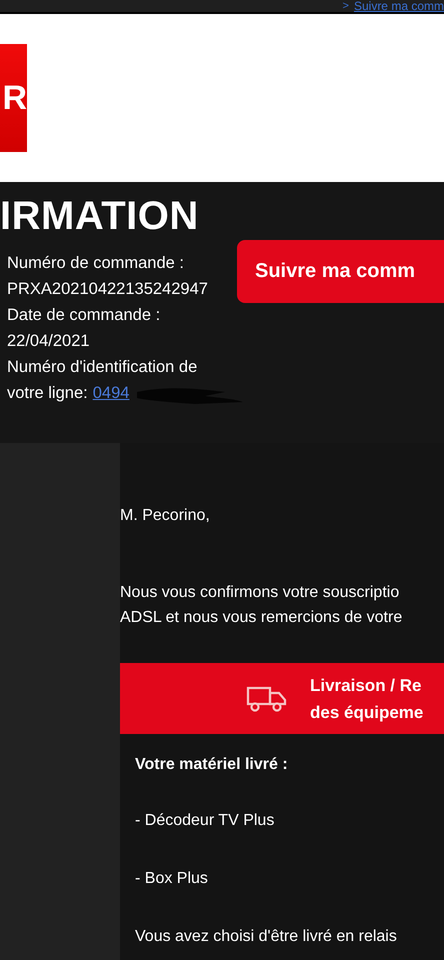 The image size is (444, 960). What do you see at coordinates (107, 289) in the screenshot?
I see `order-value: PRXA20210422135242947` at bounding box center [107, 289].